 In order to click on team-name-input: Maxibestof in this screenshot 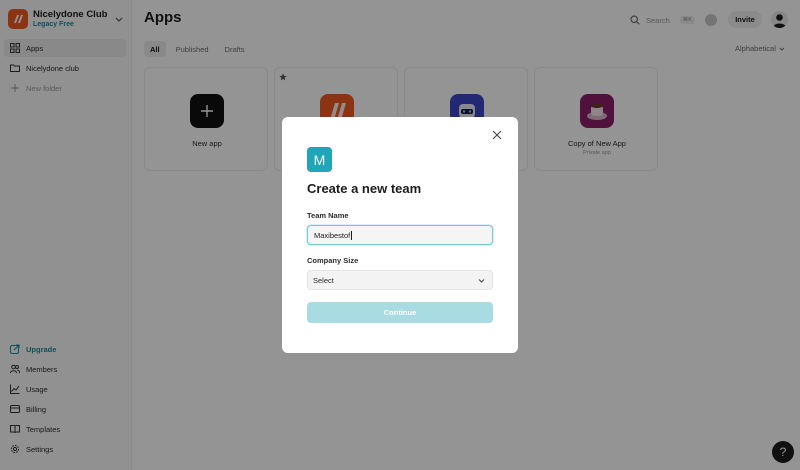, I will do `click(400, 235)`.